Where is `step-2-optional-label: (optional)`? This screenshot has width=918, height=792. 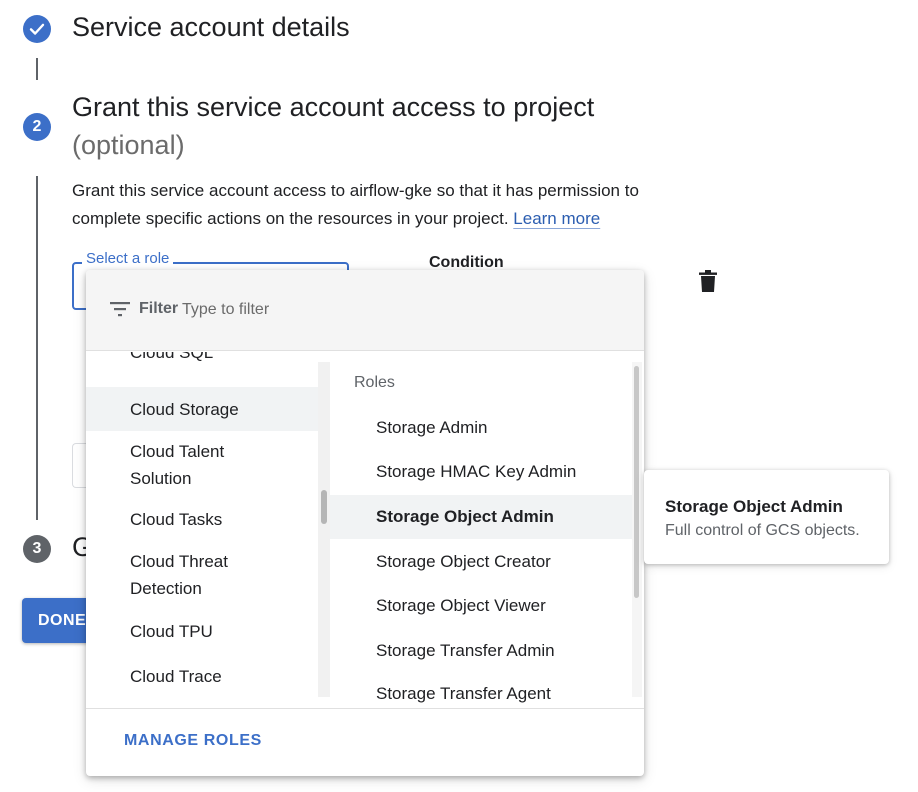 step-2-optional-label: (optional) is located at coordinates (128, 145).